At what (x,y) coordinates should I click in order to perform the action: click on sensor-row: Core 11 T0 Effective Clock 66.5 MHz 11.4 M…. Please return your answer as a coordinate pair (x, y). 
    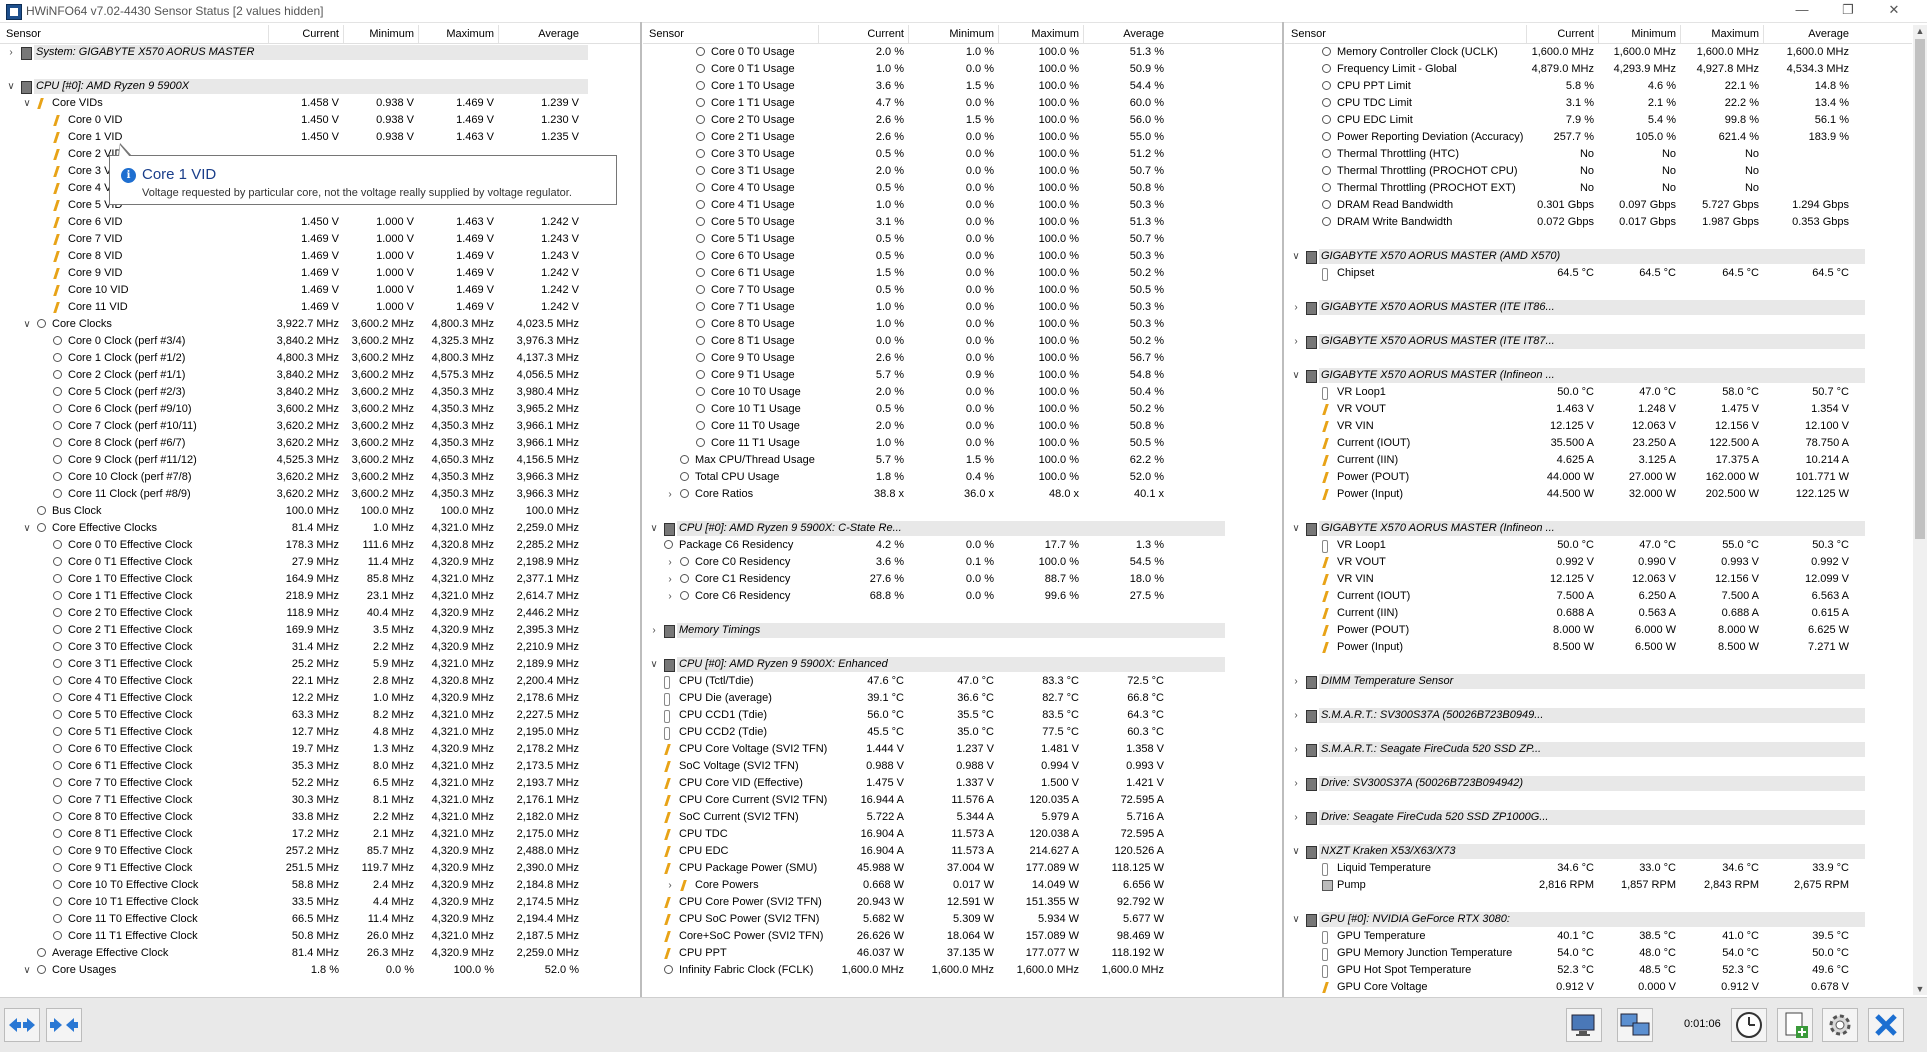
    Looking at the image, I should click on (320, 919).